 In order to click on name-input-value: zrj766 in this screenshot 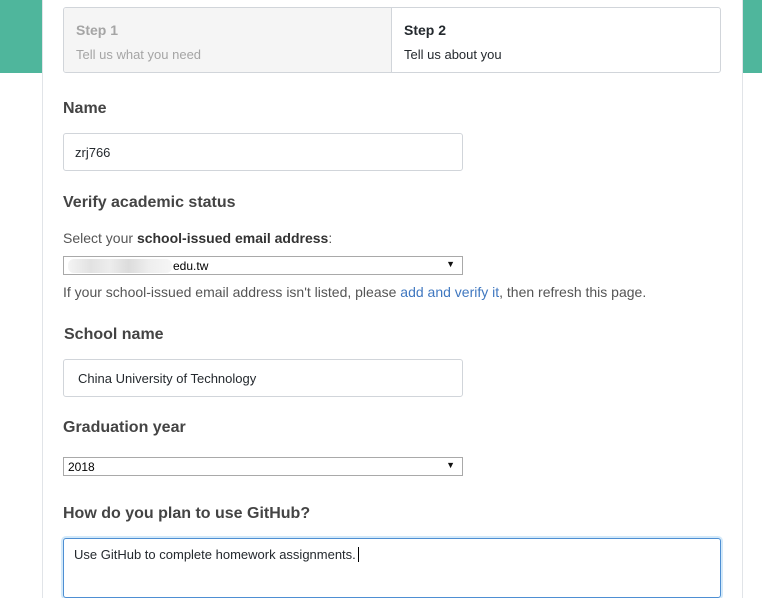, I will do `click(93, 152)`.